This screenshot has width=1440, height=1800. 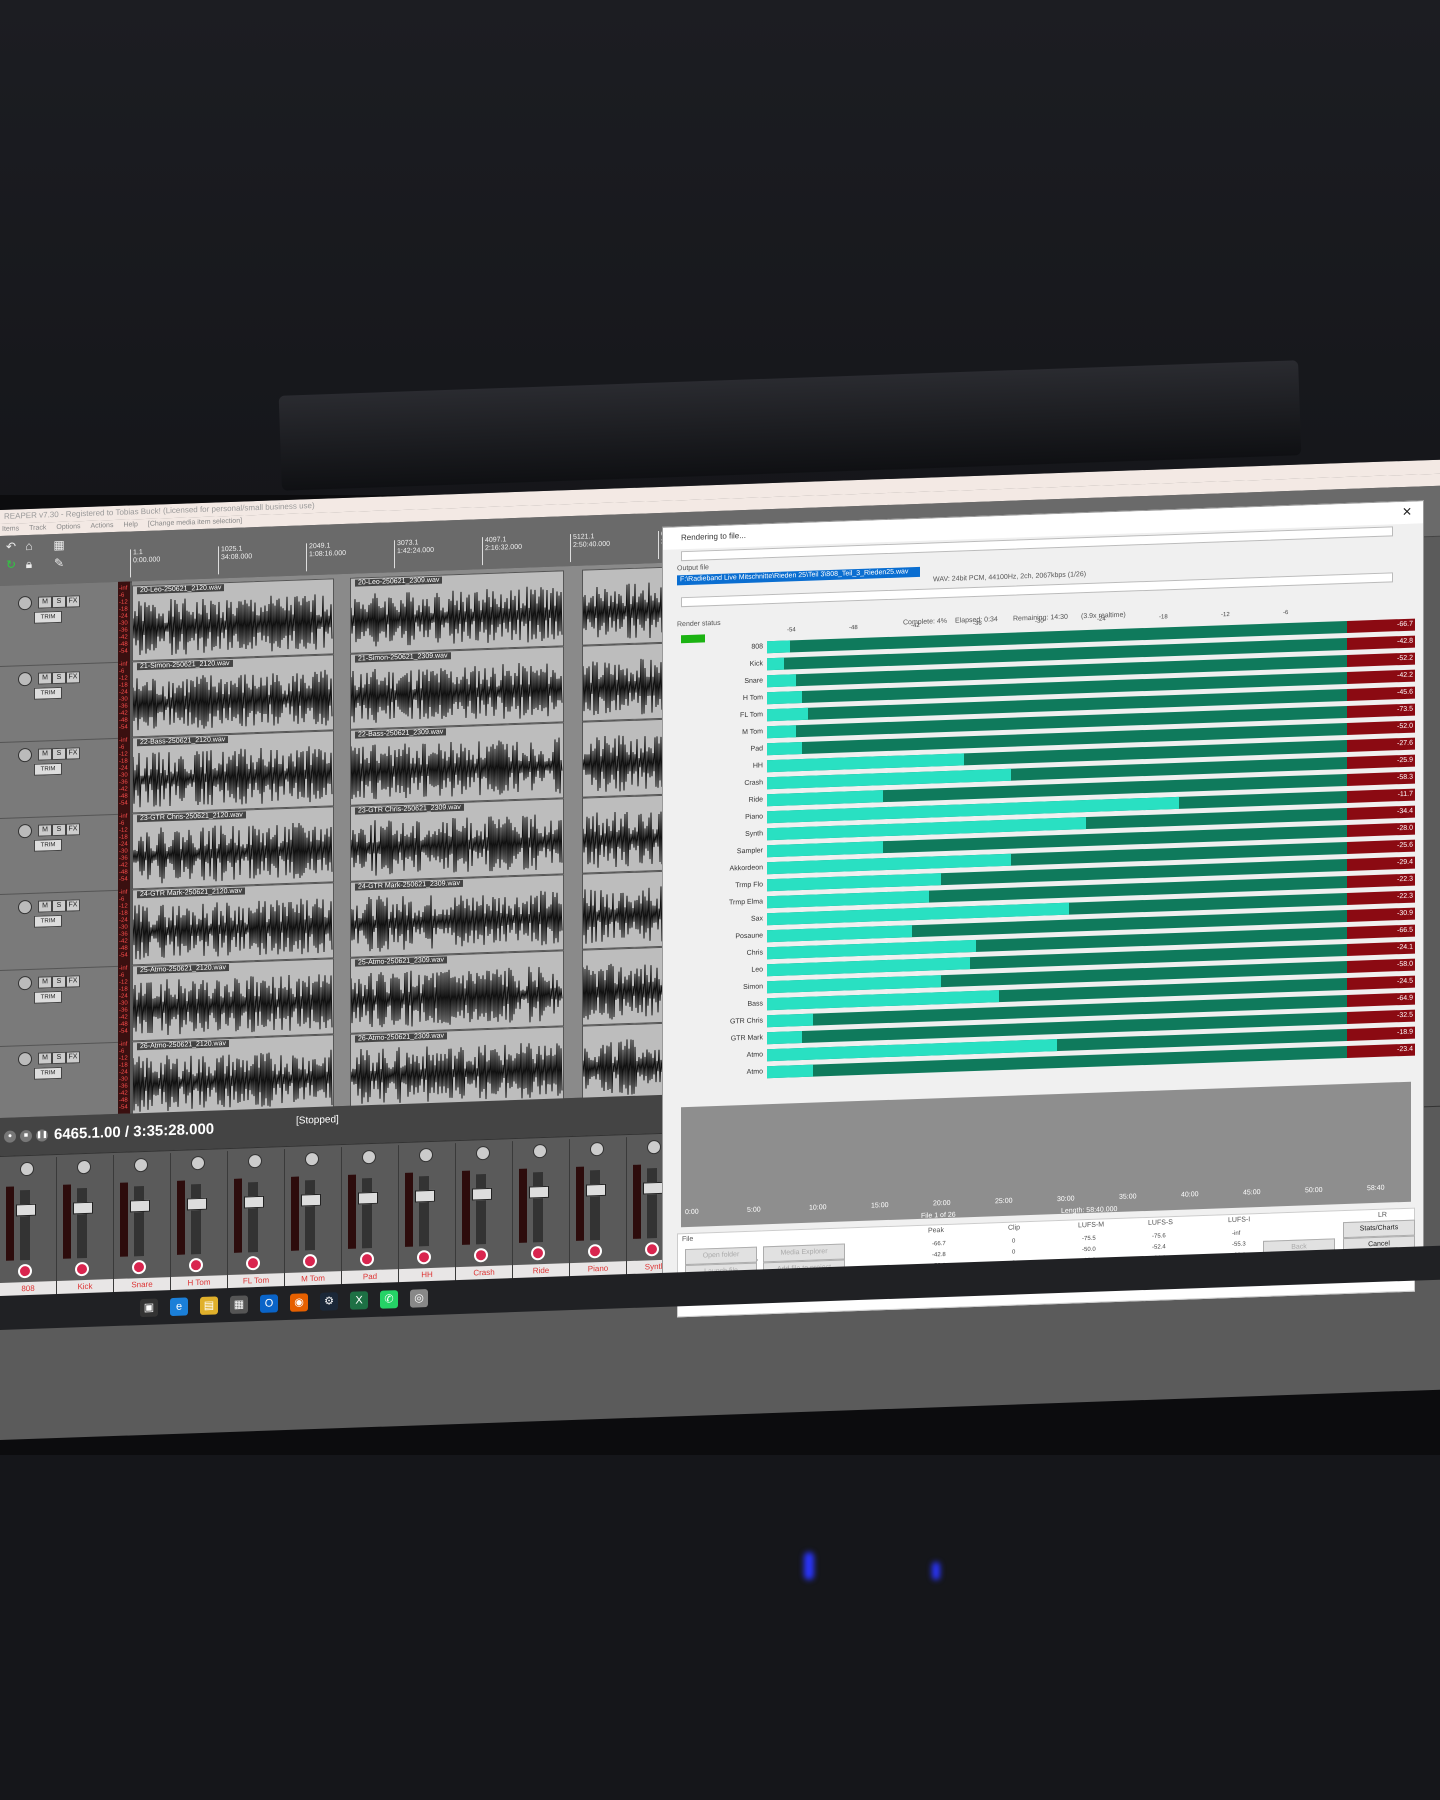 What do you see at coordinates (233, 696) in the screenshot?
I see `media-item: 21-Simon-250621_2120.wav` at bounding box center [233, 696].